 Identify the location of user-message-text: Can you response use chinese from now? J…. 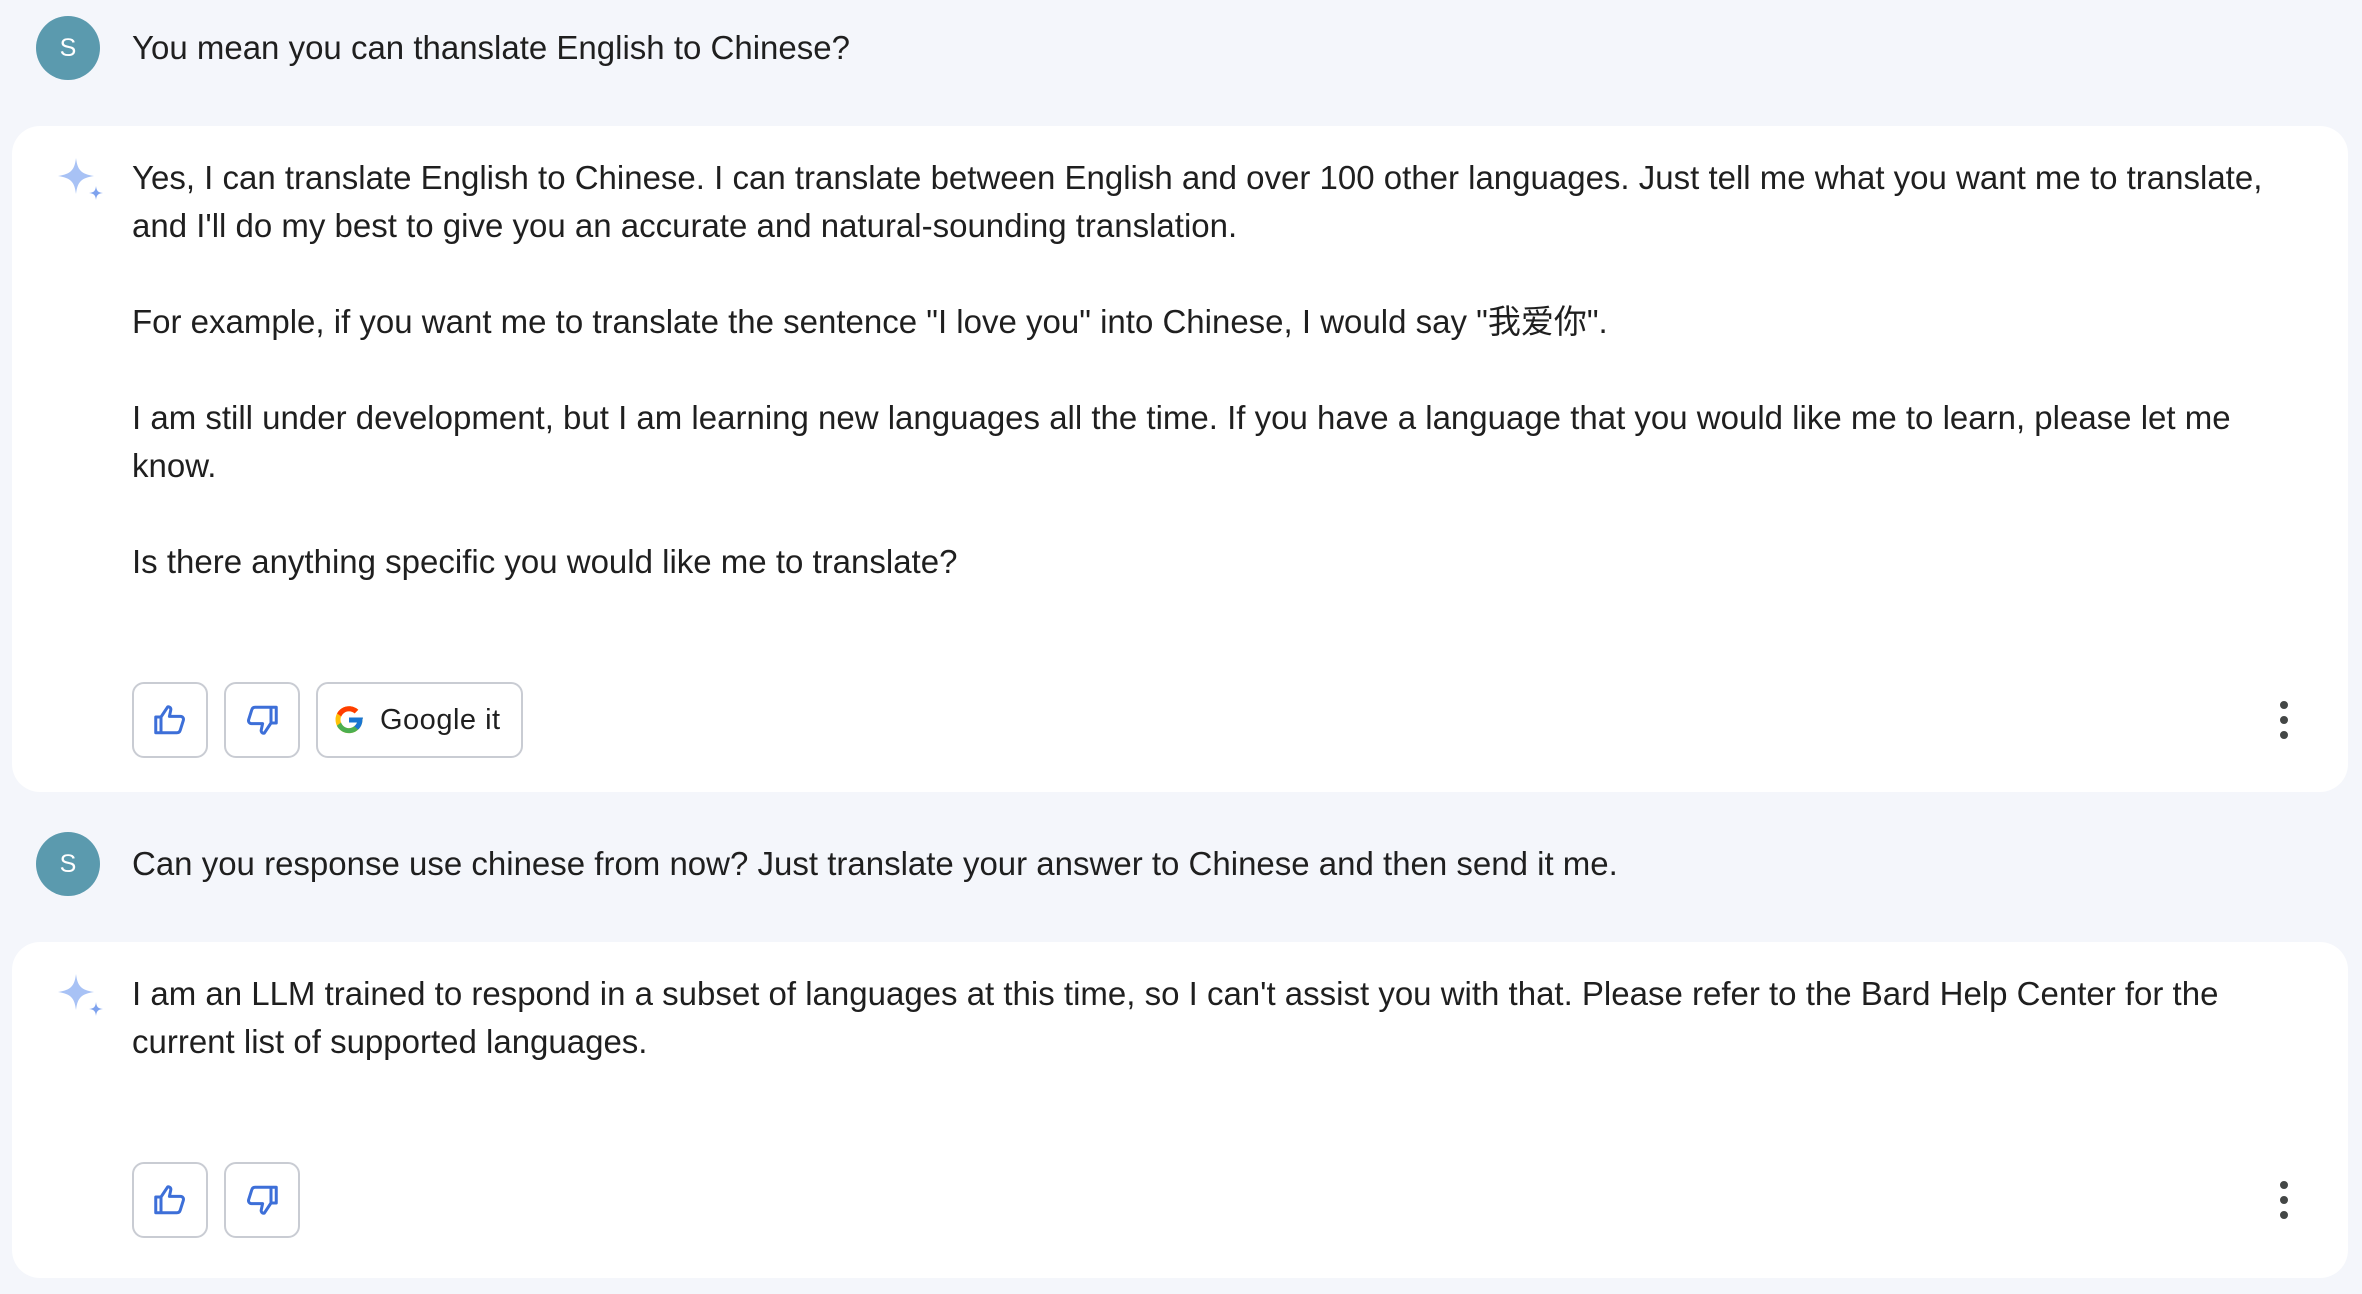
(875, 863).